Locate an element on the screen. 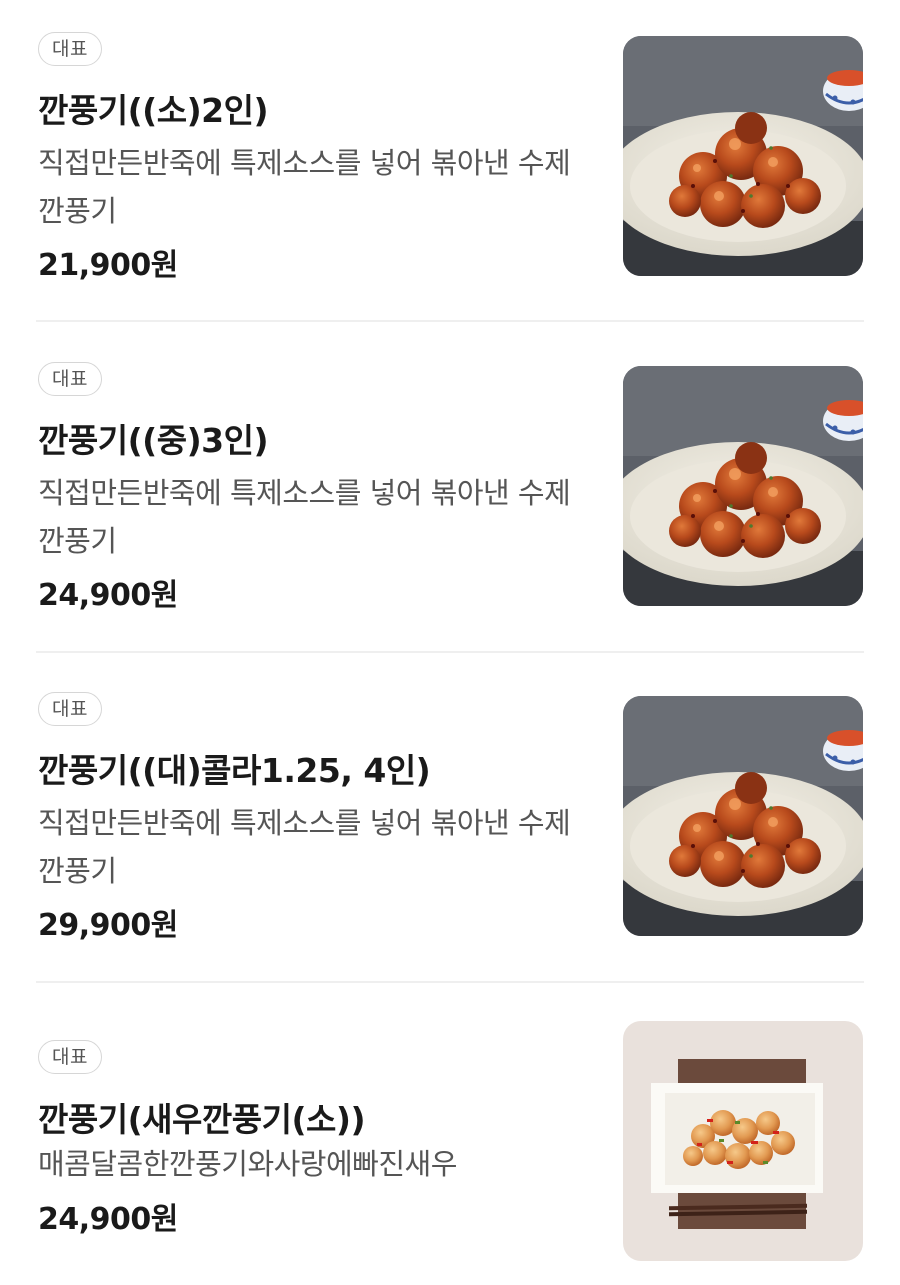  menu-item-name: 깐풍기((중)3인) is located at coordinates (153, 440).